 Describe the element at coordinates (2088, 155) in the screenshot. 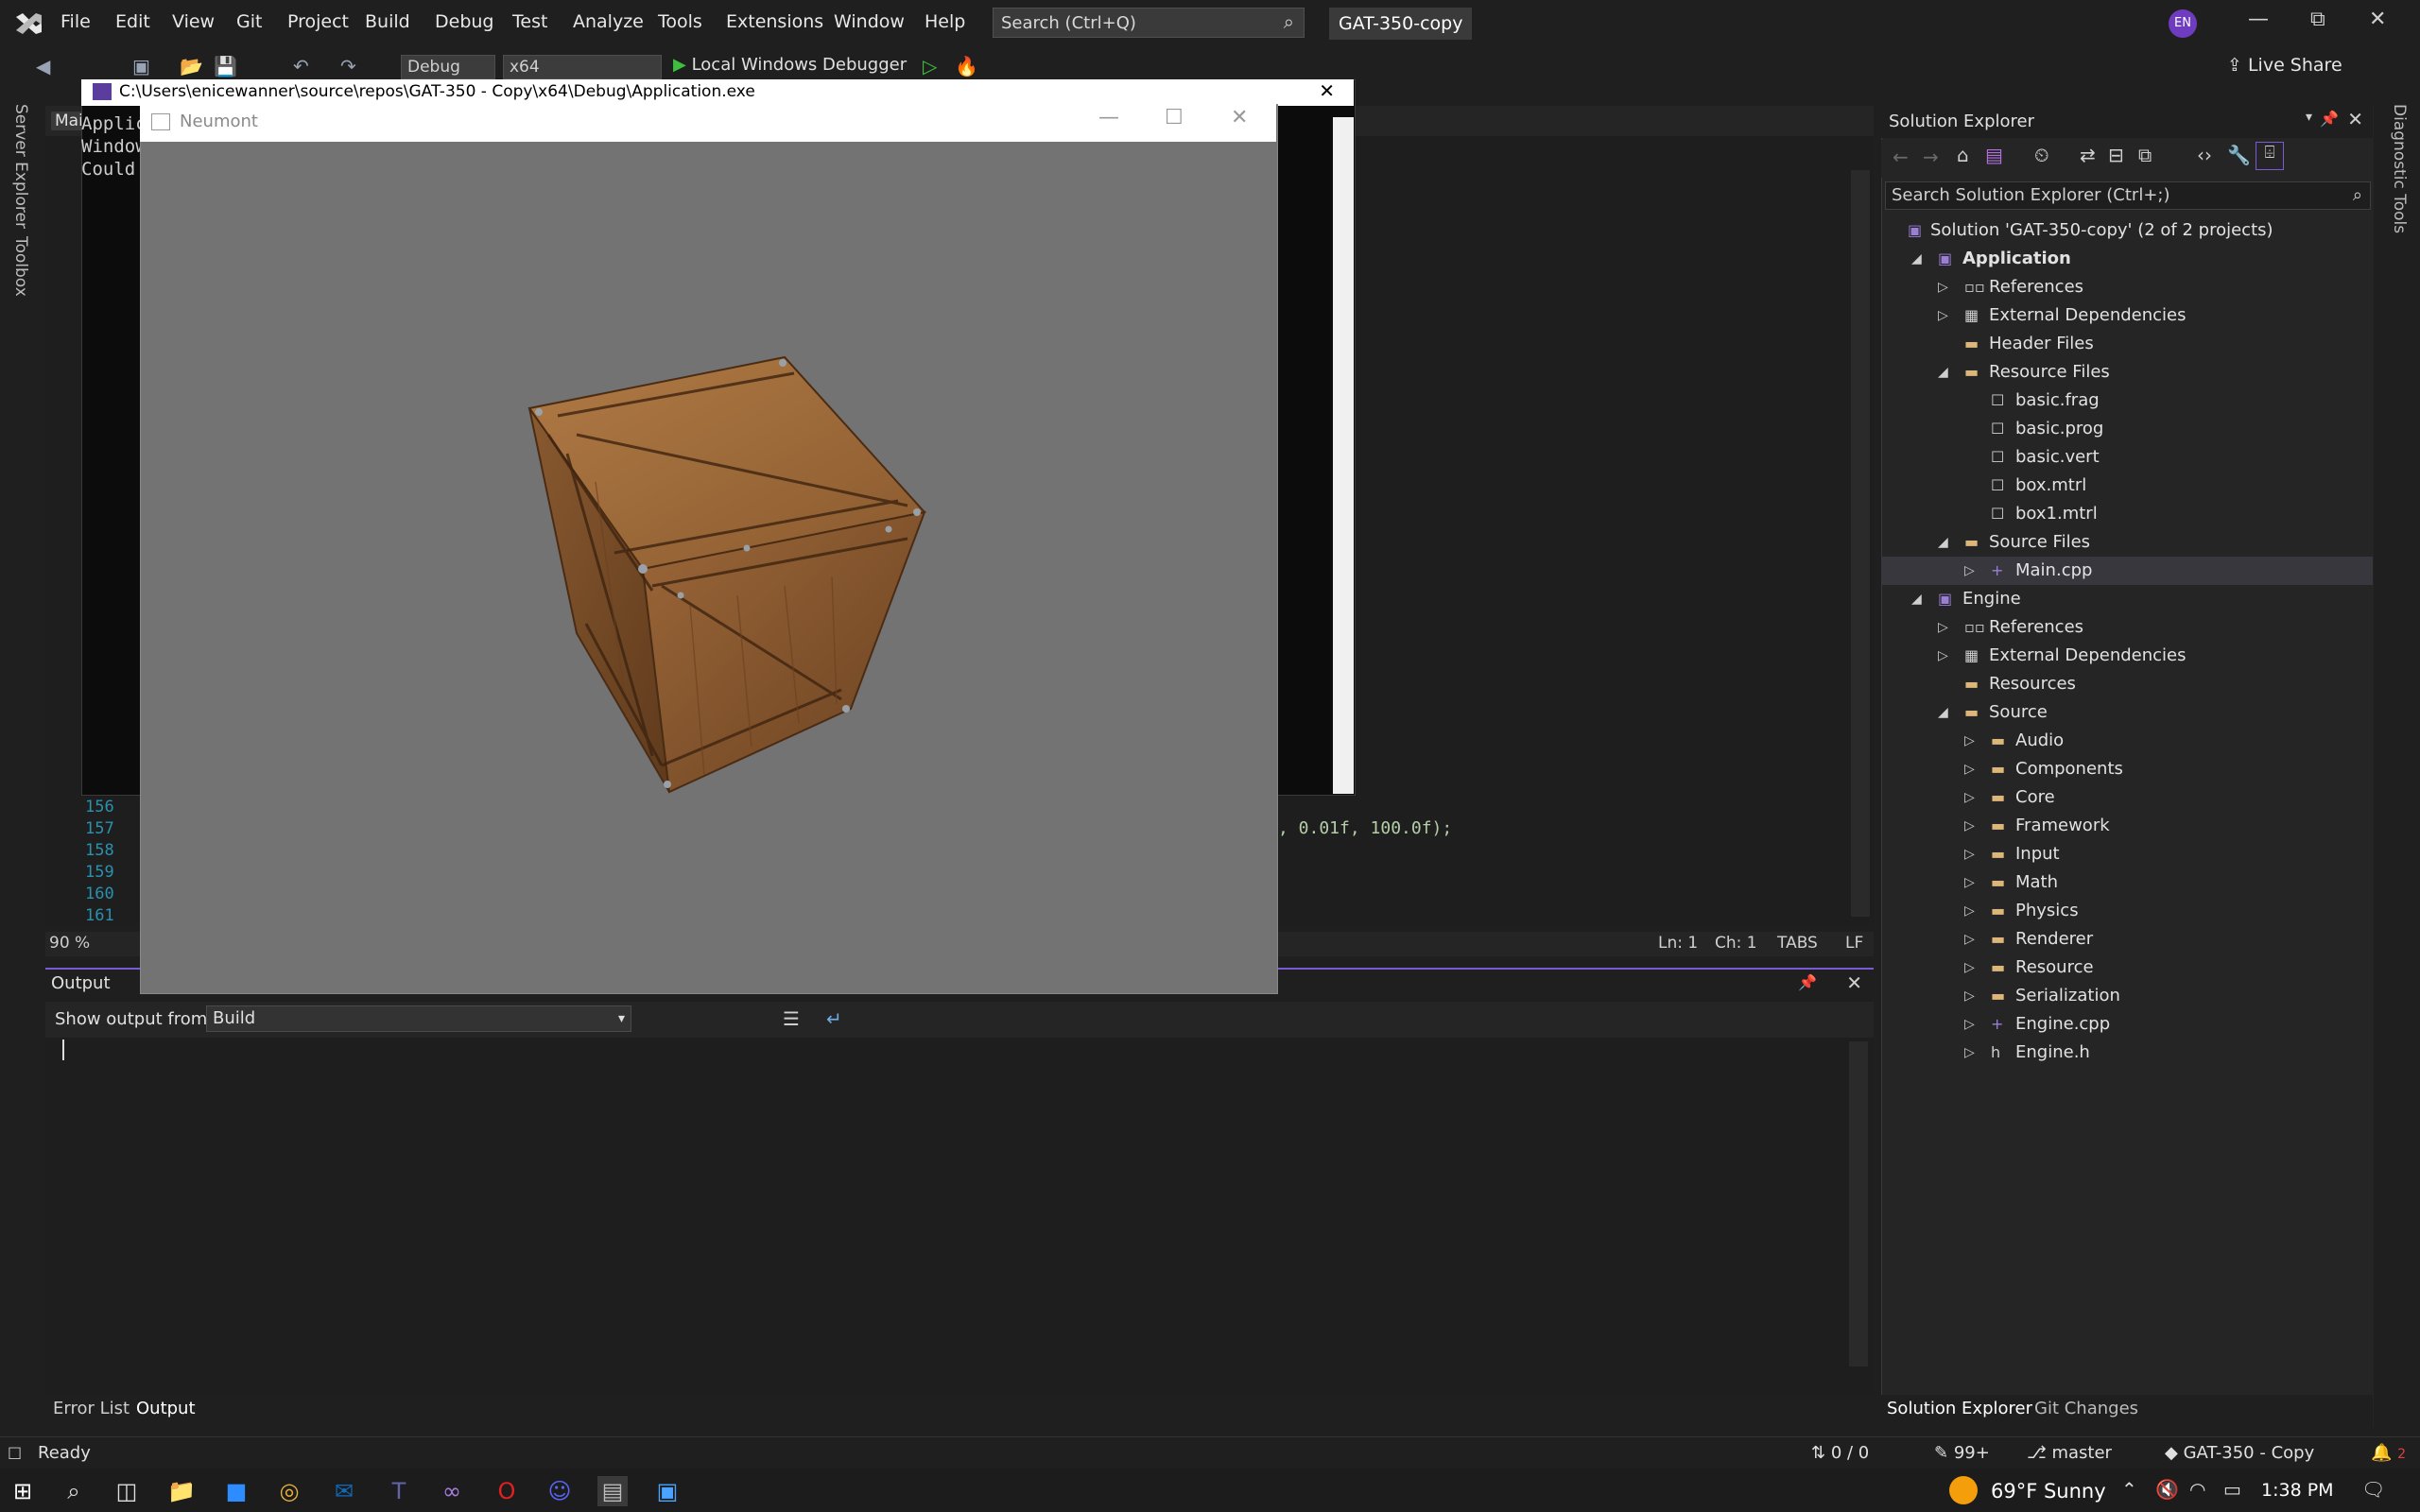

I see `sync-icon: ⇄` at that location.